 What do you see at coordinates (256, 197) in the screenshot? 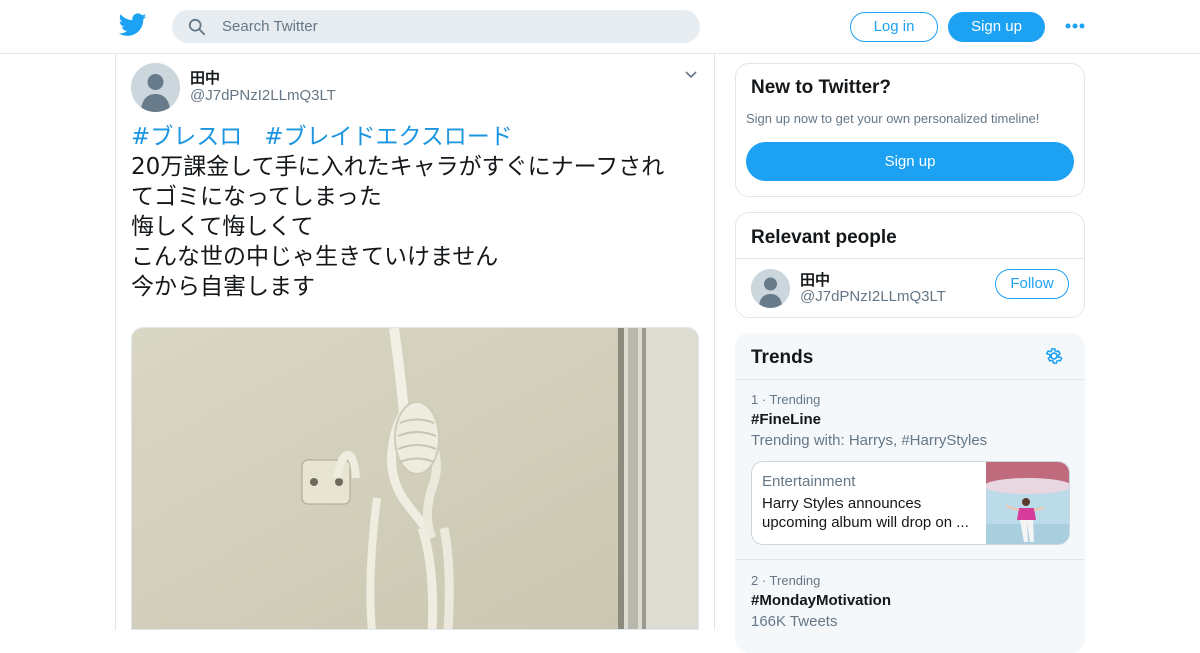
I see `tweet-line: てゴミになってしまった` at bounding box center [256, 197].